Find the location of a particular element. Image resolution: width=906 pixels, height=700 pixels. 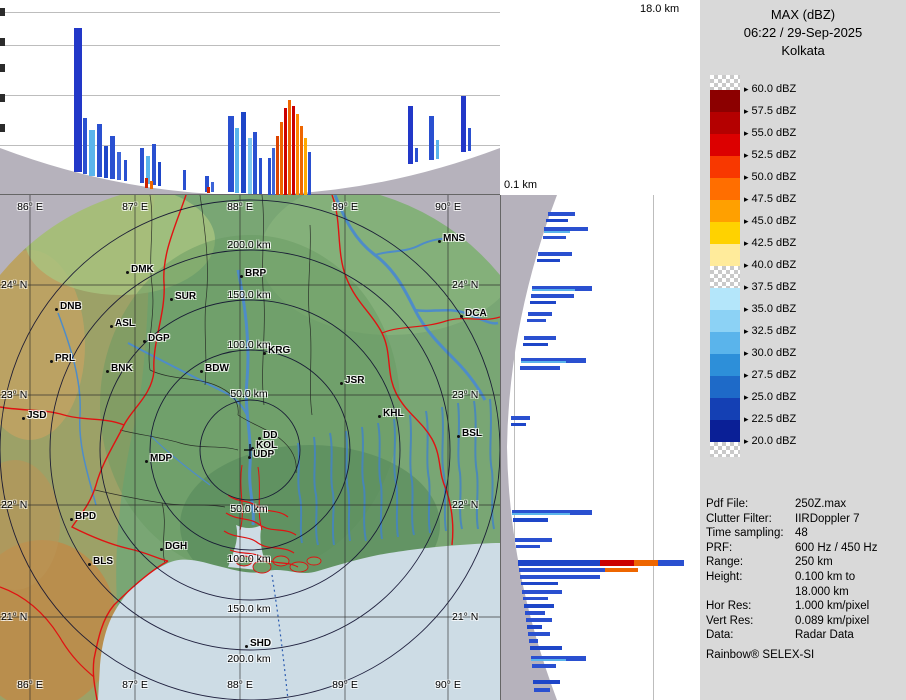

metadata-row: 18.000 km is located at coordinates (805, 592).